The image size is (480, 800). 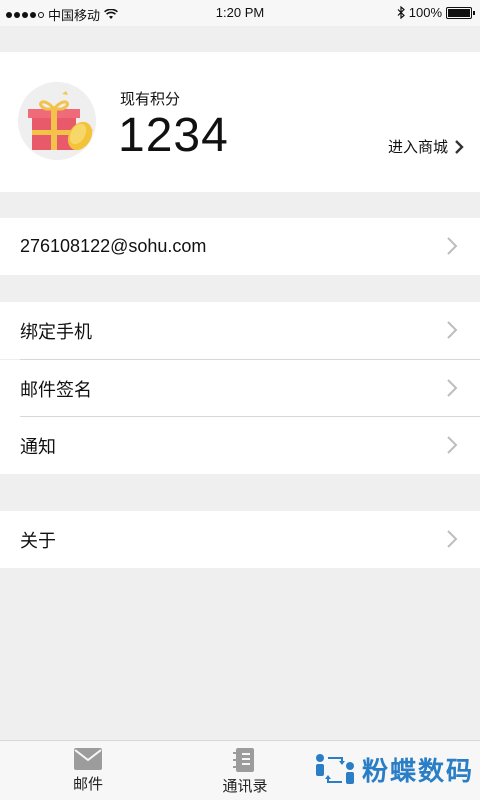 What do you see at coordinates (88, 759) in the screenshot?
I see `mail-icon` at bounding box center [88, 759].